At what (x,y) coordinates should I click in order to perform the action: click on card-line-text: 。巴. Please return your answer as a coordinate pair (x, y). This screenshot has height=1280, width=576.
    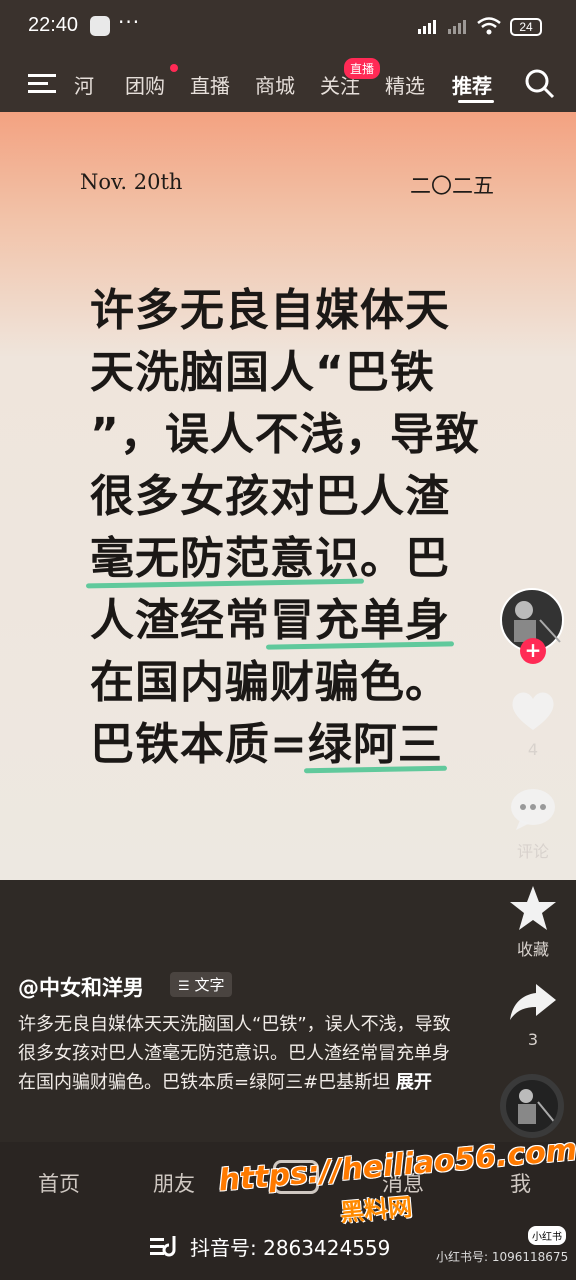
    Looking at the image, I should click on (405, 558).